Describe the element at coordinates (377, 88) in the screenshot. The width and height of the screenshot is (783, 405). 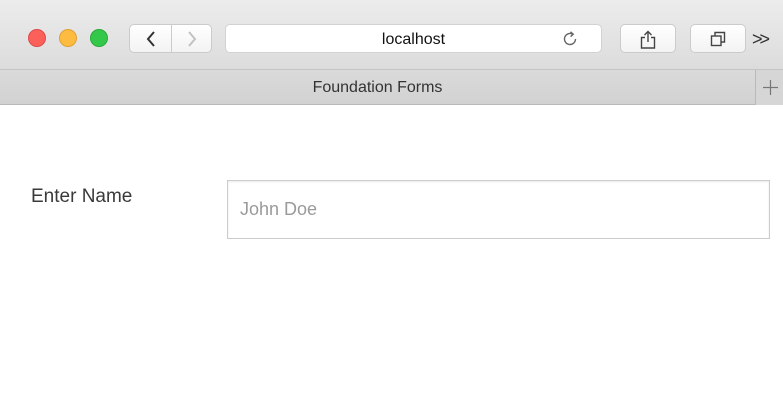
I see `tab-foundation-forms: Foundation Forms` at that location.